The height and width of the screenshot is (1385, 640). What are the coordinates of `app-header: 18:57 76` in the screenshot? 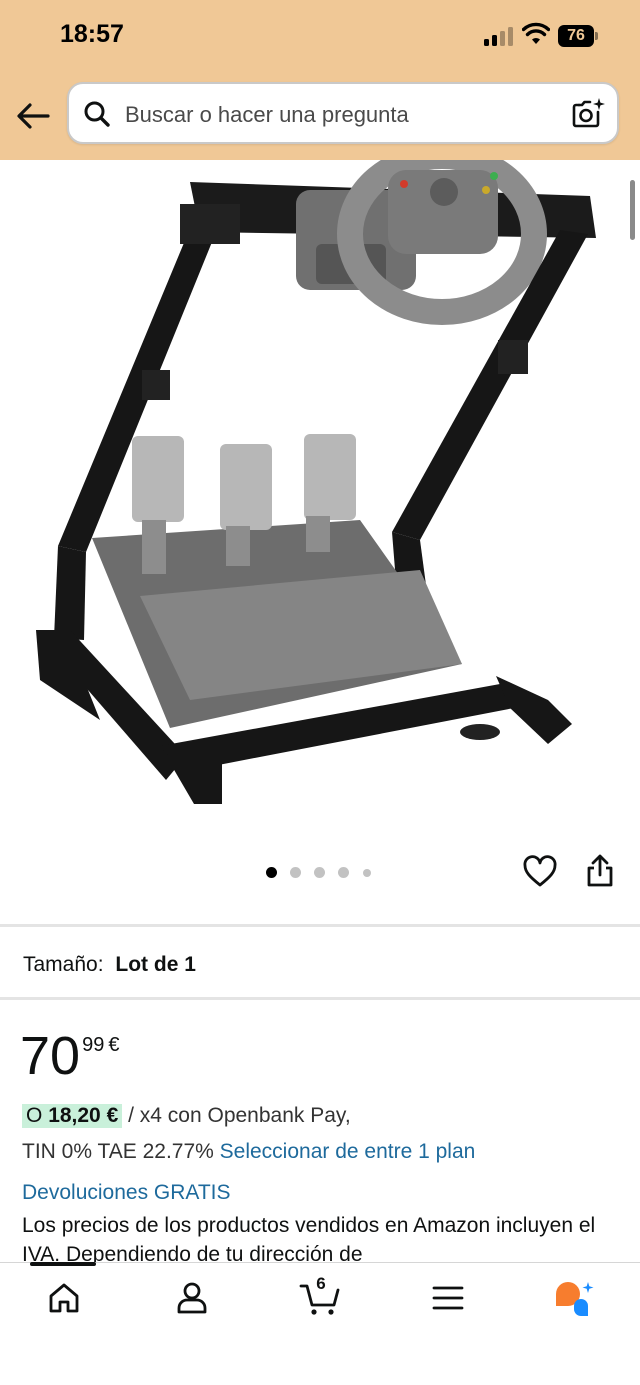 It's located at (320, 80).